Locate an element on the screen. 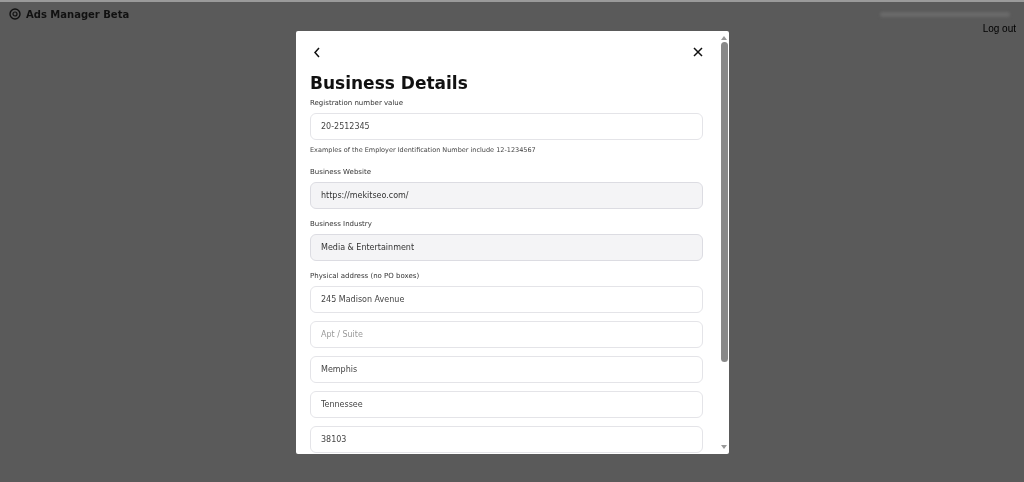 This screenshot has width=1024, height=482. logo-icon is located at coordinates (15, 14).